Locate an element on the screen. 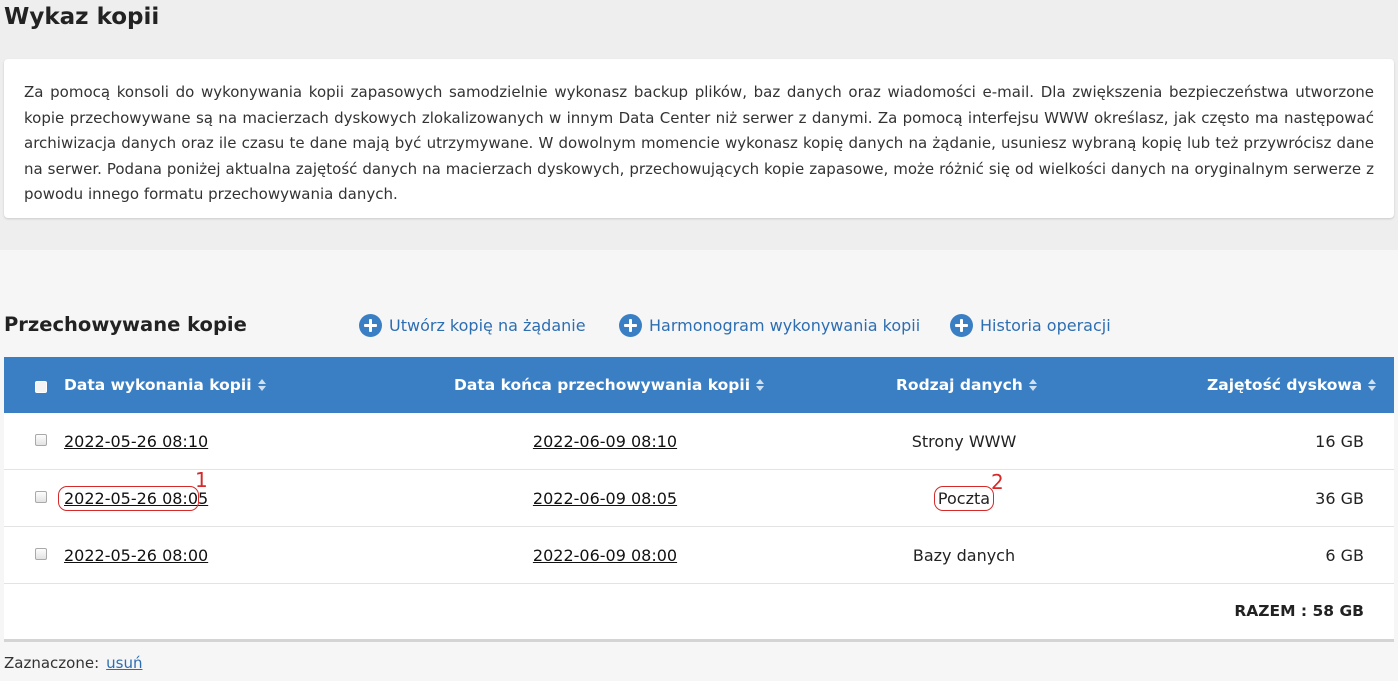 The height and width of the screenshot is (681, 1398). data-type: Strony WWW is located at coordinates (964, 441).